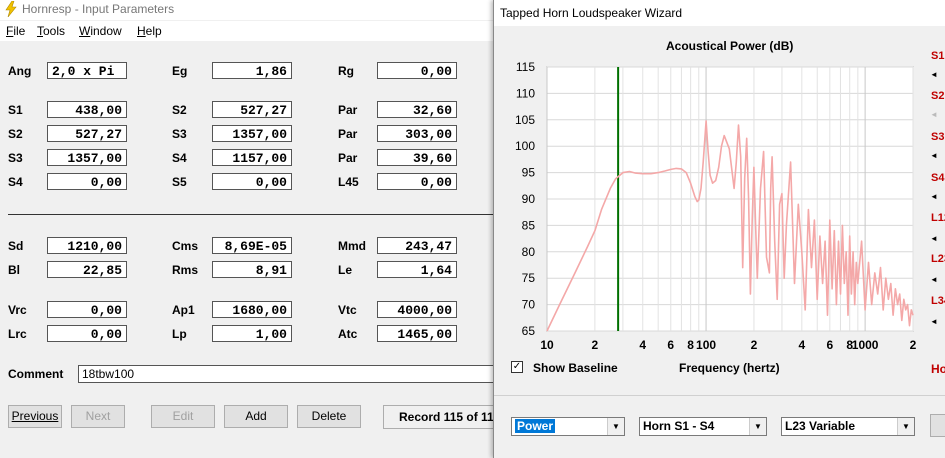  I want to click on previous-button-label: Previous, so click(35, 416).